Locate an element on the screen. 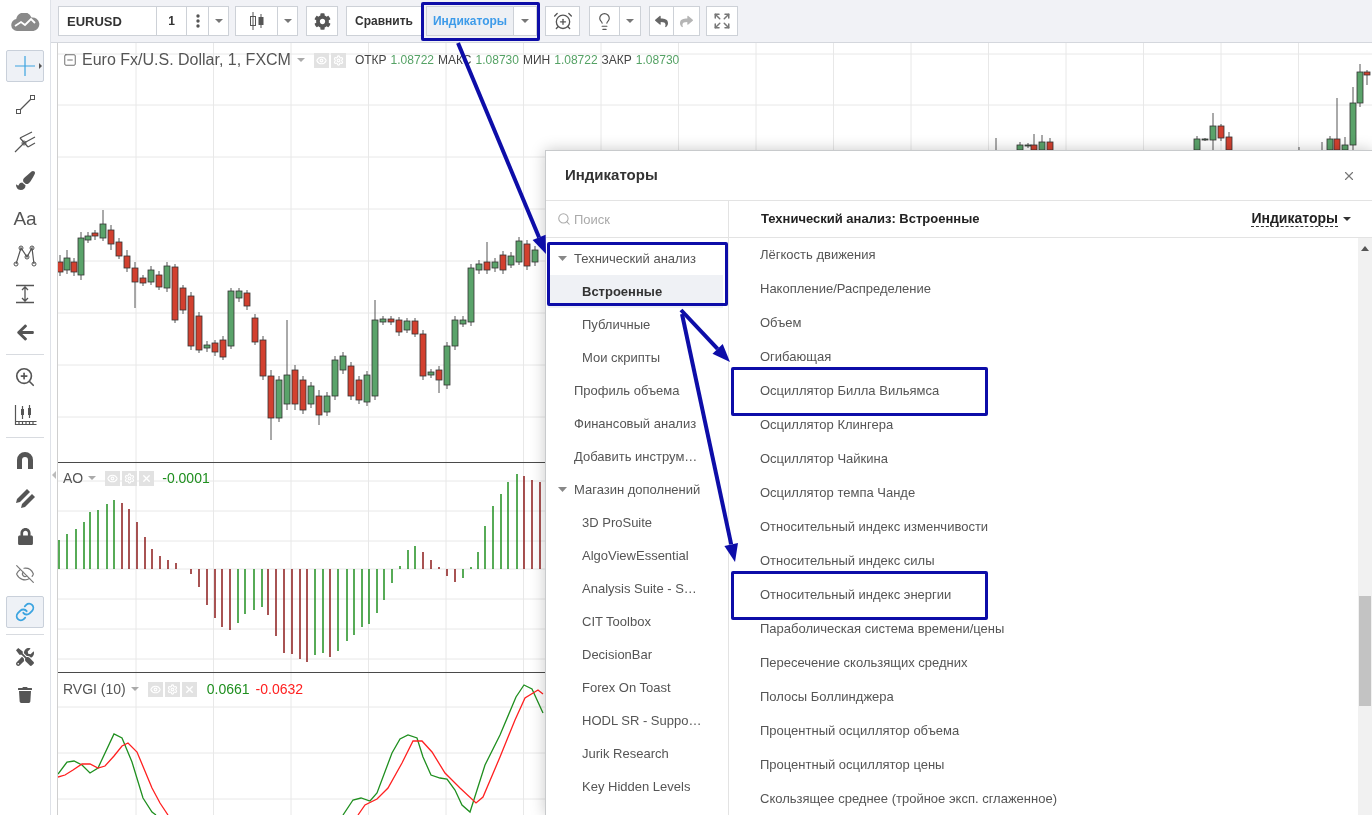  compare-button: Сравнить is located at coordinates (384, 21).